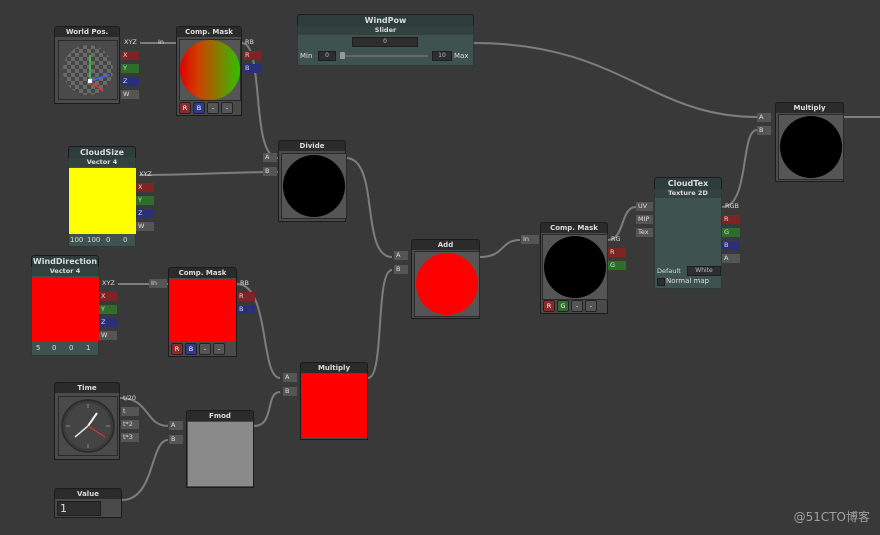 This screenshot has height=535, width=880. Describe the element at coordinates (688, 193) in the screenshot. I see `node-subtitle: Texture 2D` at that location.